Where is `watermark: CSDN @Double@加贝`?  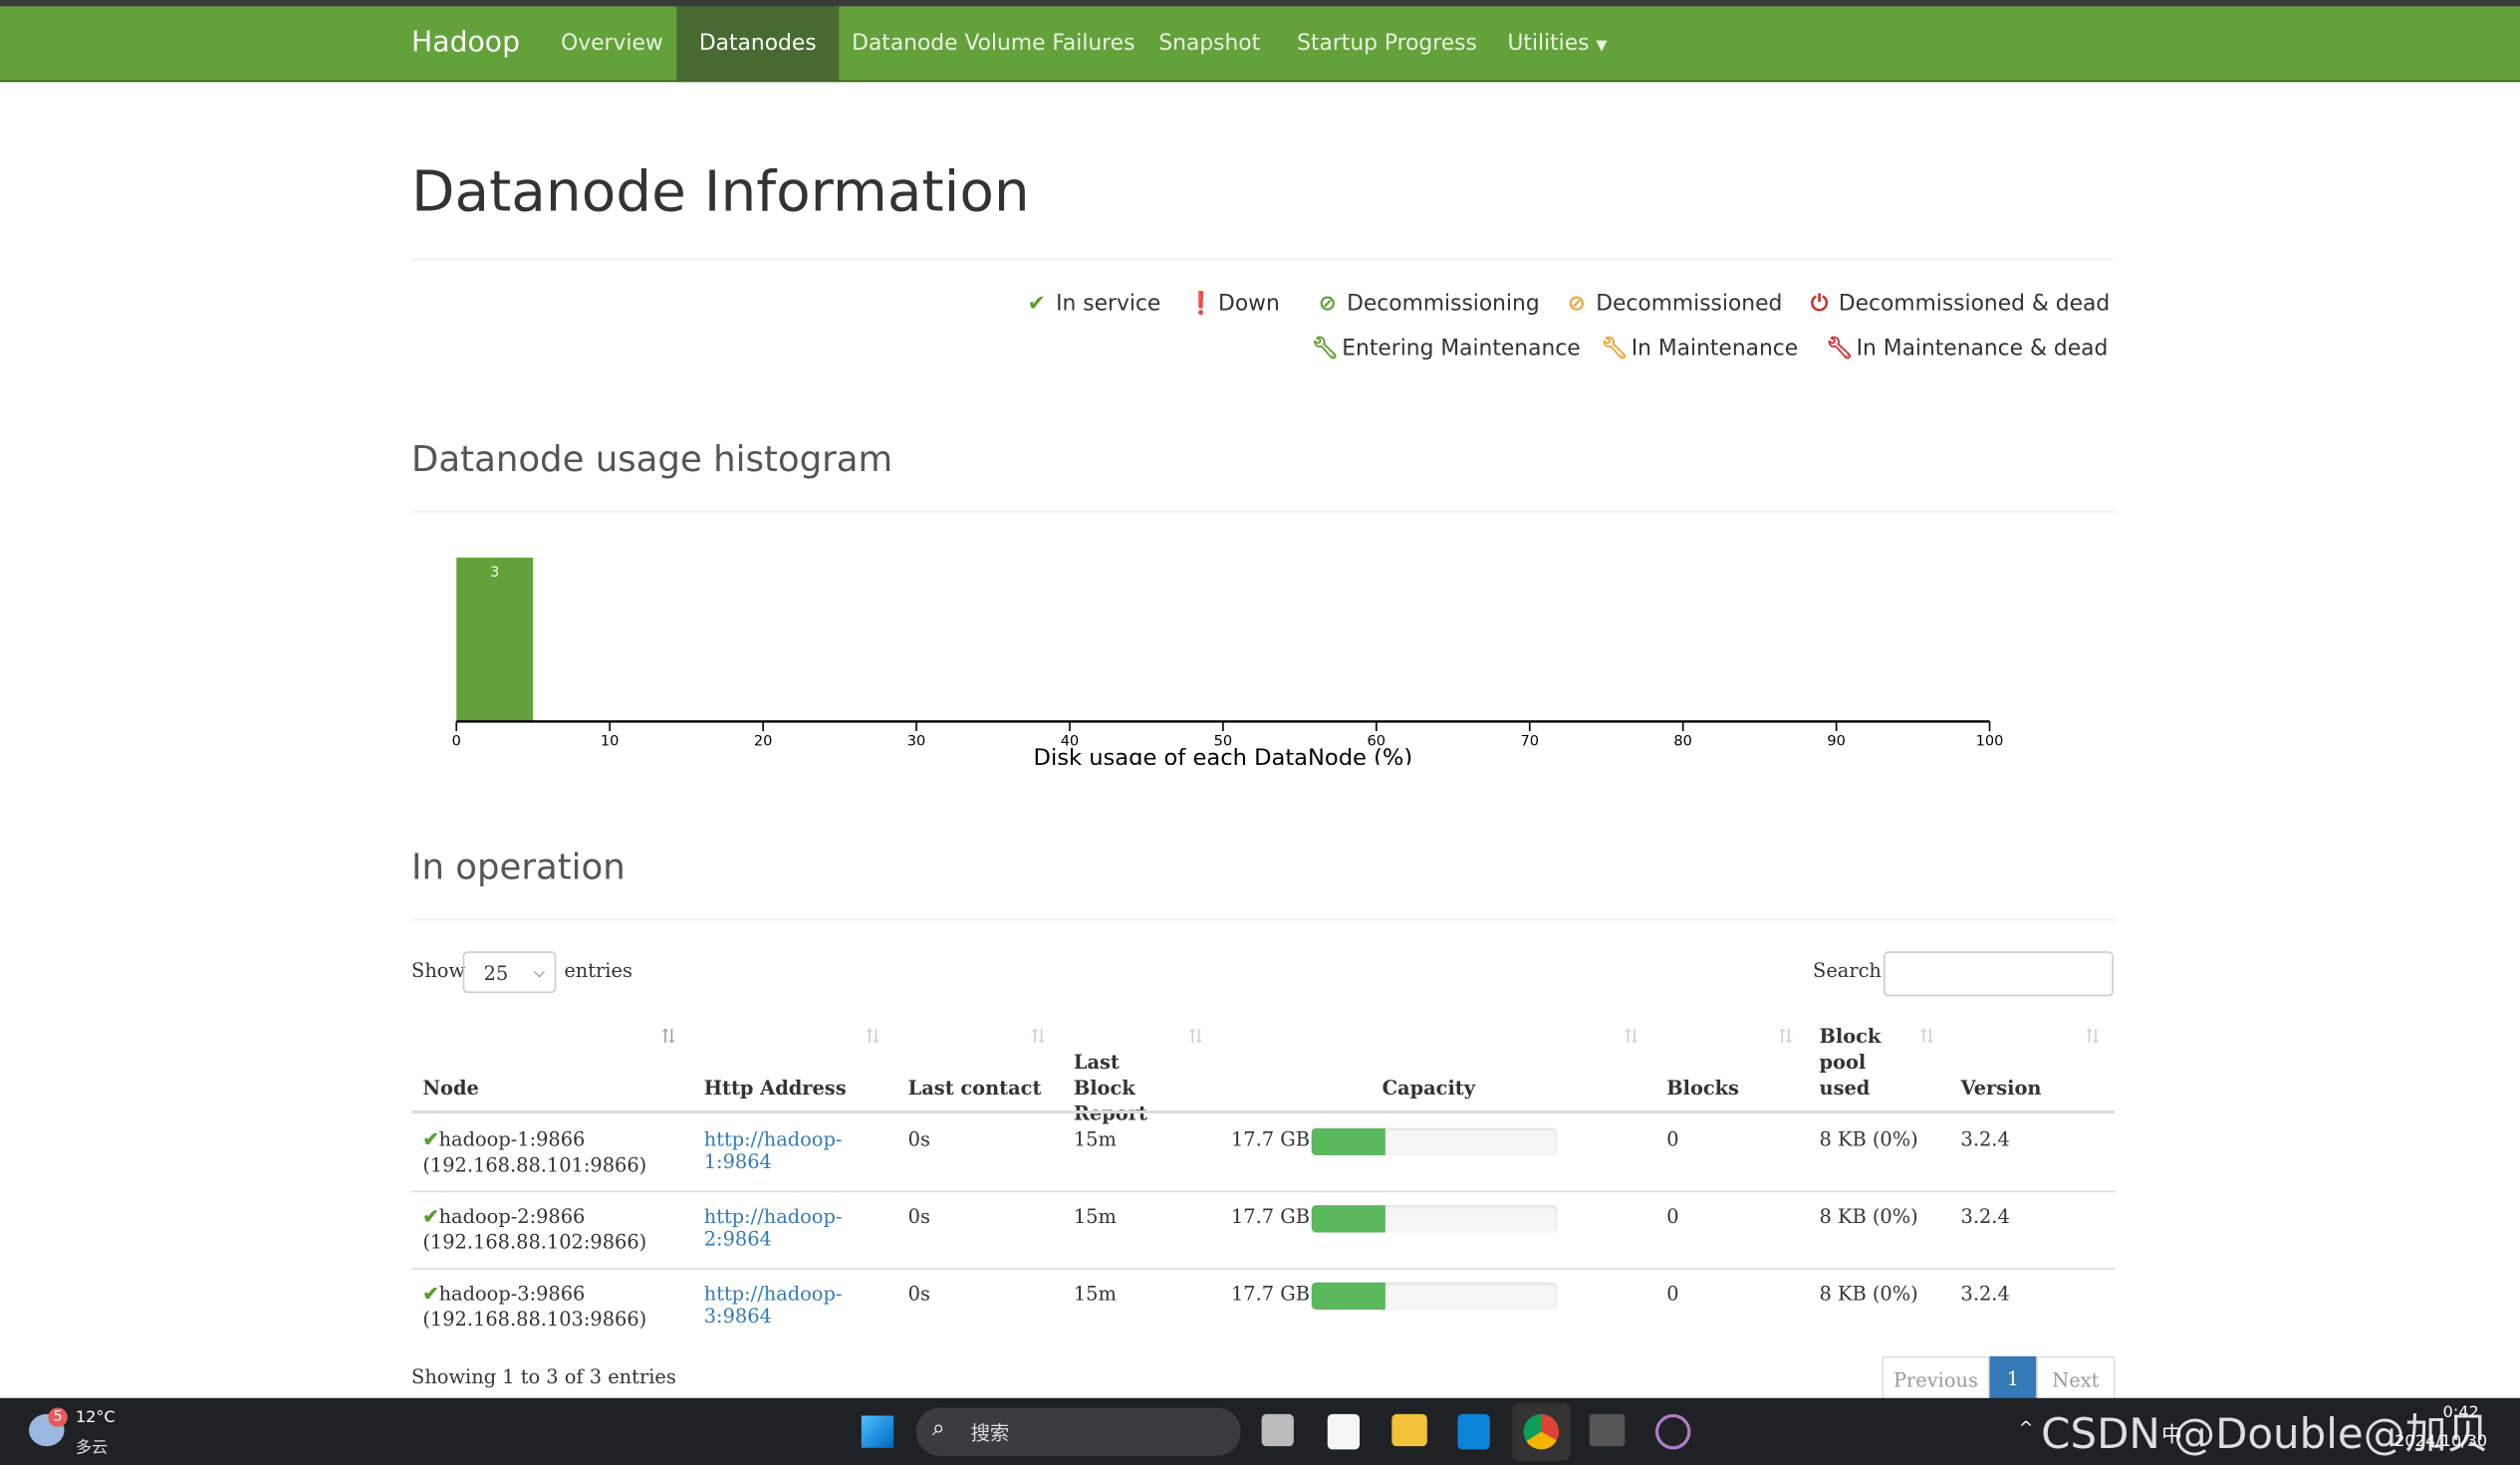
watermark: CSDN @Double@加贝 is located at coordinates (2265, 1435).